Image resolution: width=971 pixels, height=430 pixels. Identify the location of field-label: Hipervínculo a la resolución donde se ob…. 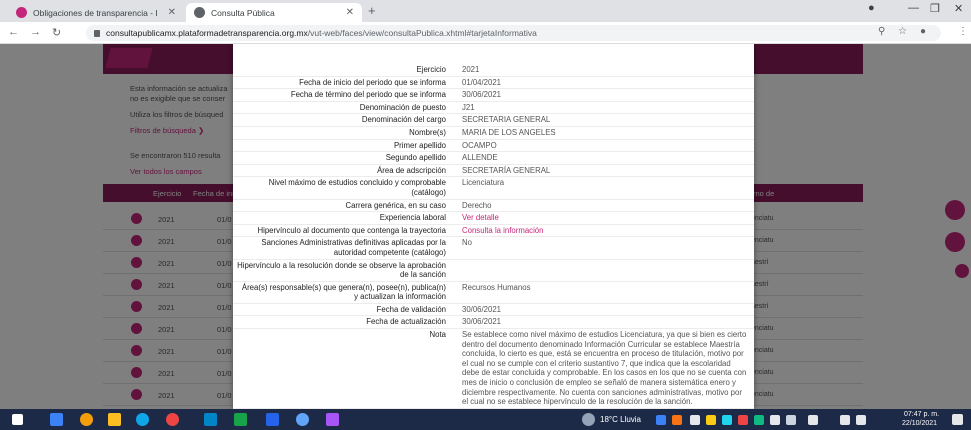
(341, 270).